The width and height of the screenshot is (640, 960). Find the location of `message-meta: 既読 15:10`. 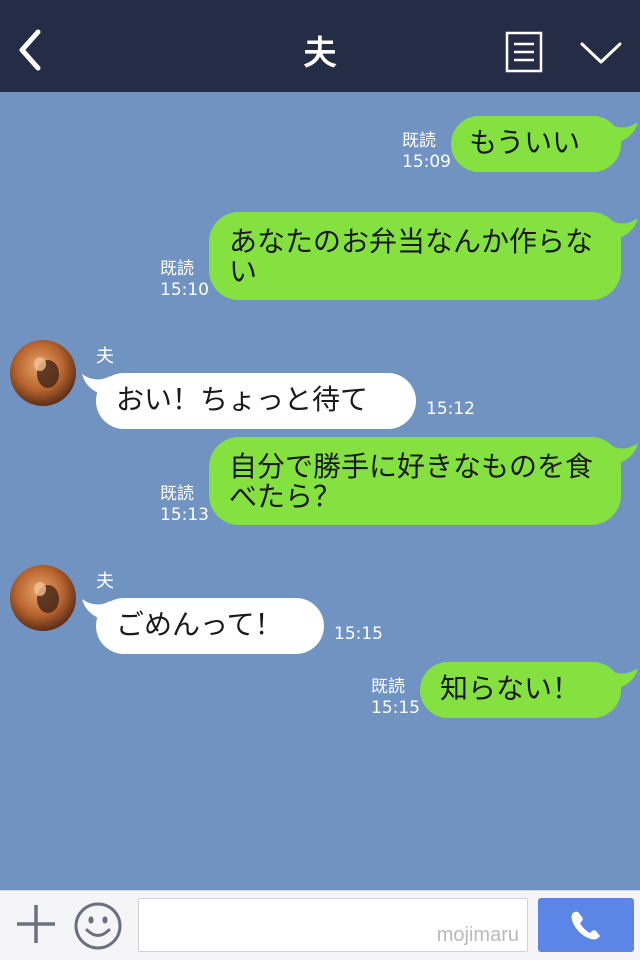

message-meta: 既読 15:10 is located at coordinates (184, 280).